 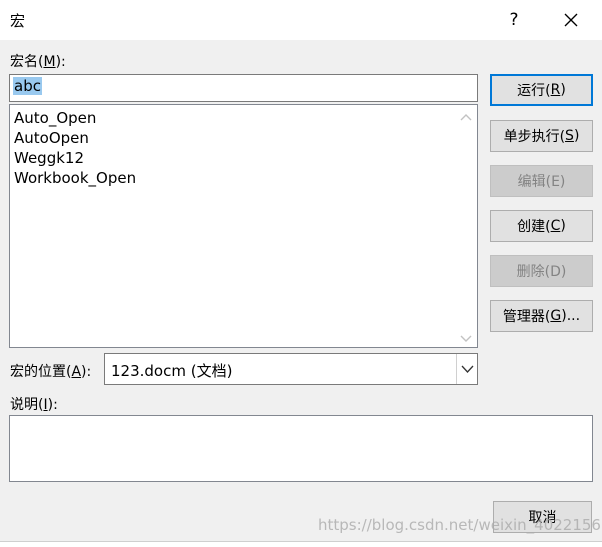 I want to click on list-item: Auto_Open, so click(x=55, y=118).